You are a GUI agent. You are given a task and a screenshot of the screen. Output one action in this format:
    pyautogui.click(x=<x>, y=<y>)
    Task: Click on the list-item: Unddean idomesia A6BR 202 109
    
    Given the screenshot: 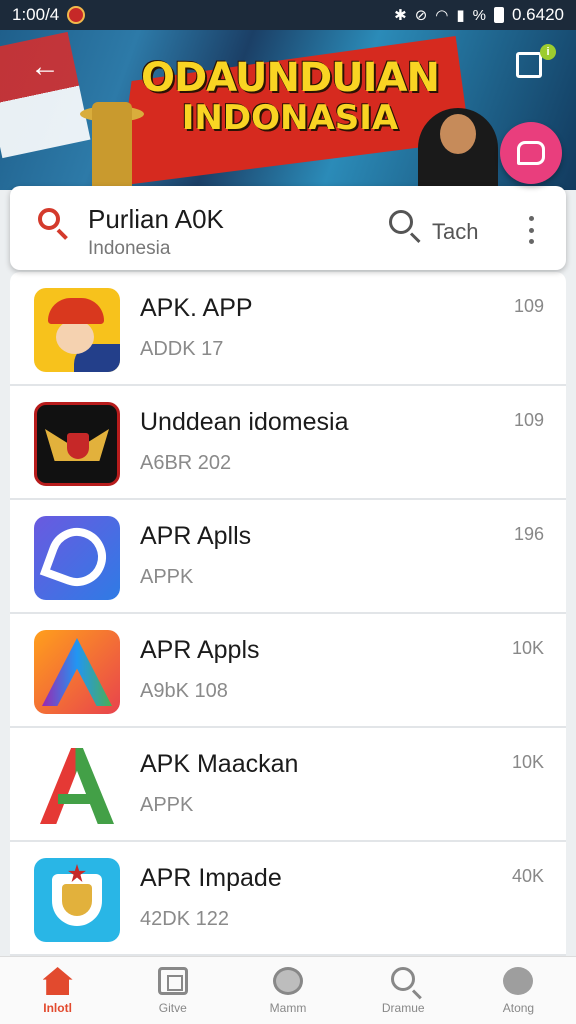 What is the action you would take?
    pyautogui.click(x=288, y=443)
    